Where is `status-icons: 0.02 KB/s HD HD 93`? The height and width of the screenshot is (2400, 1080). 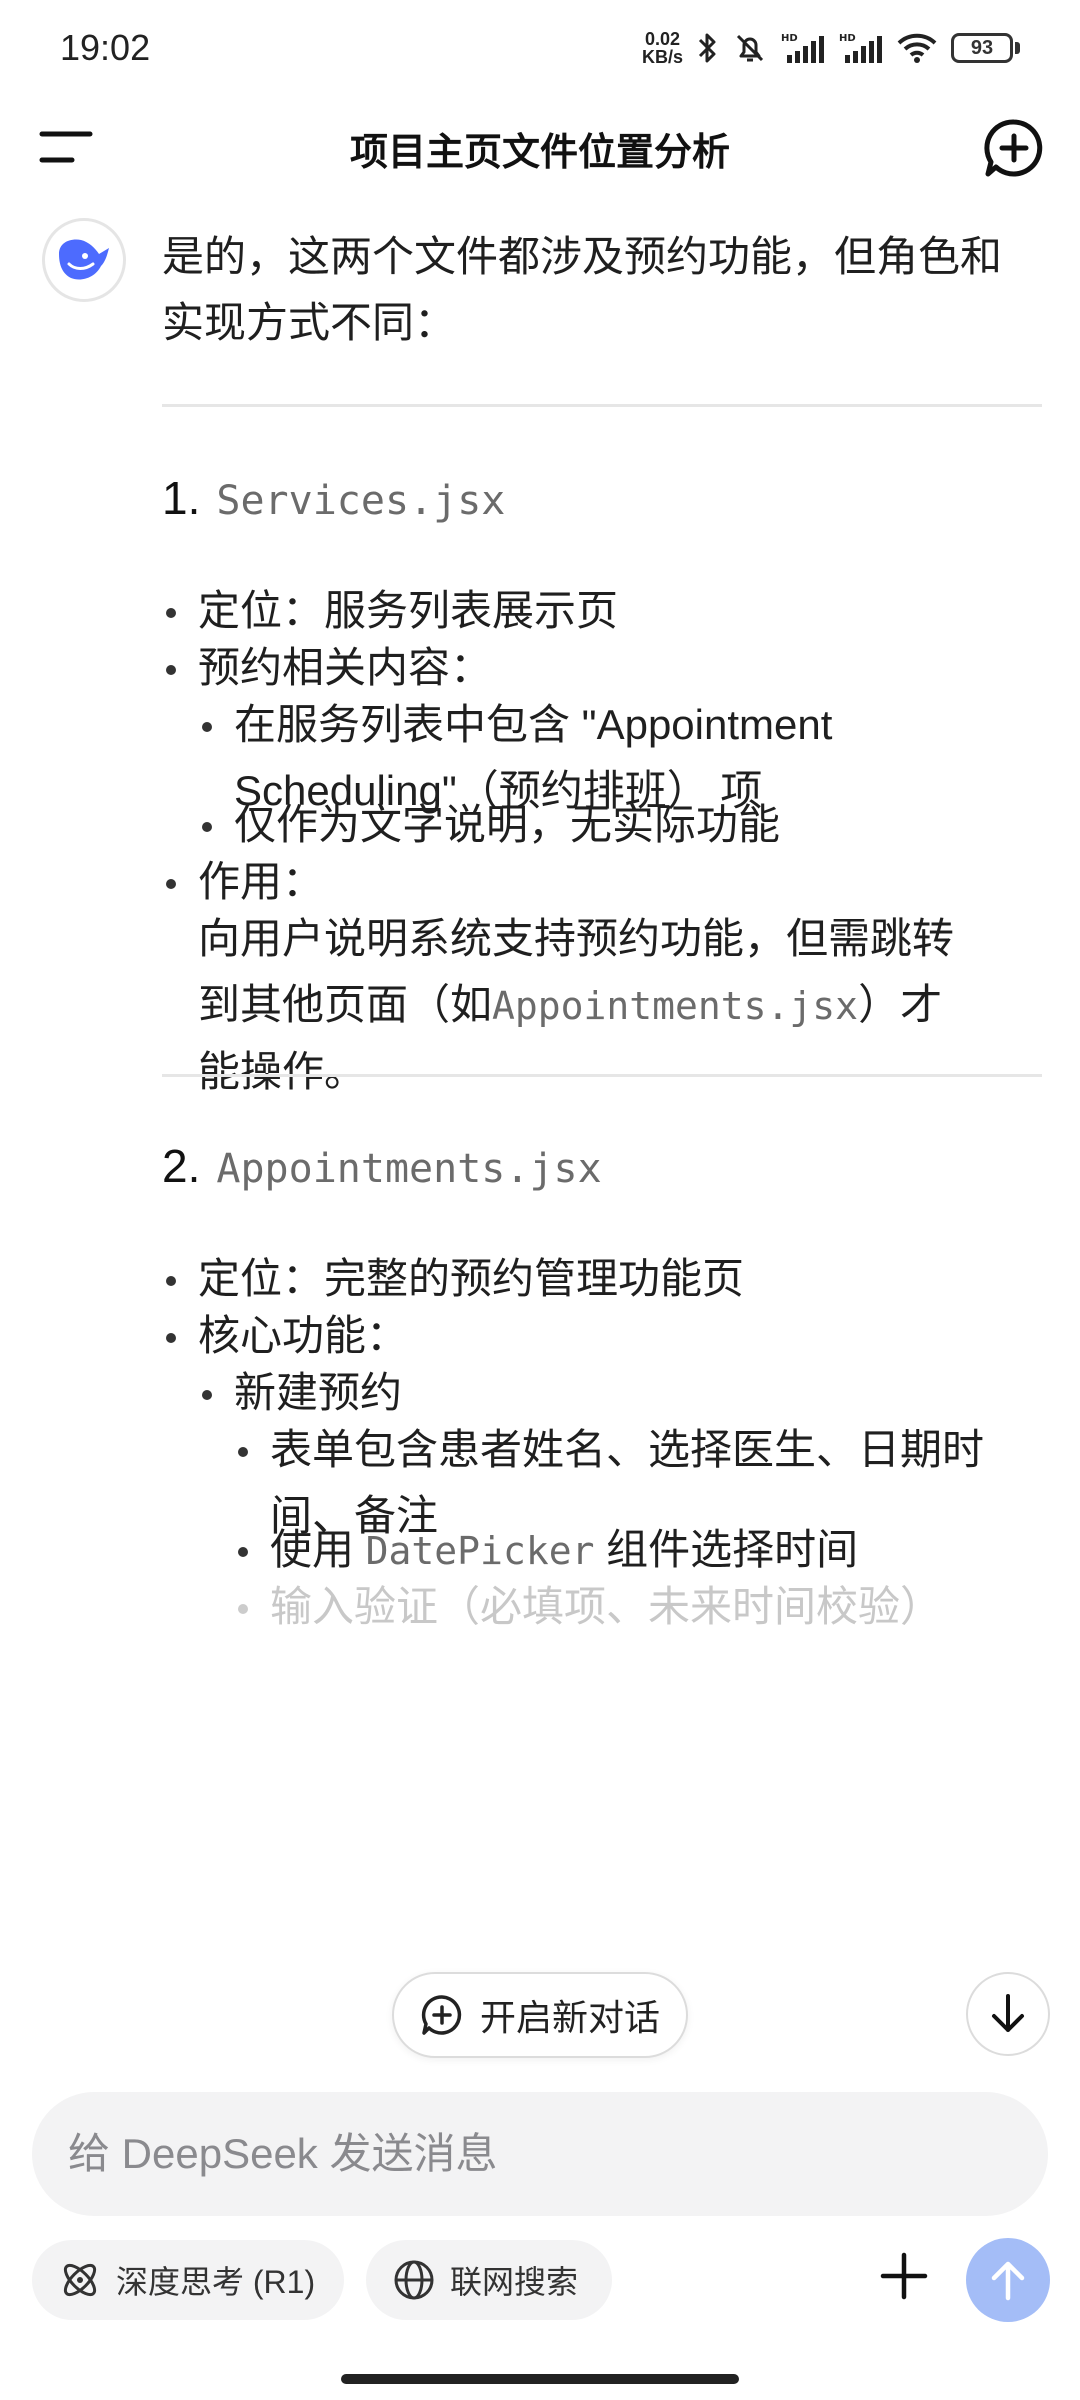 status-icons: 0.02 KB/s HD HD 93 is located at coordinates (831, 48).